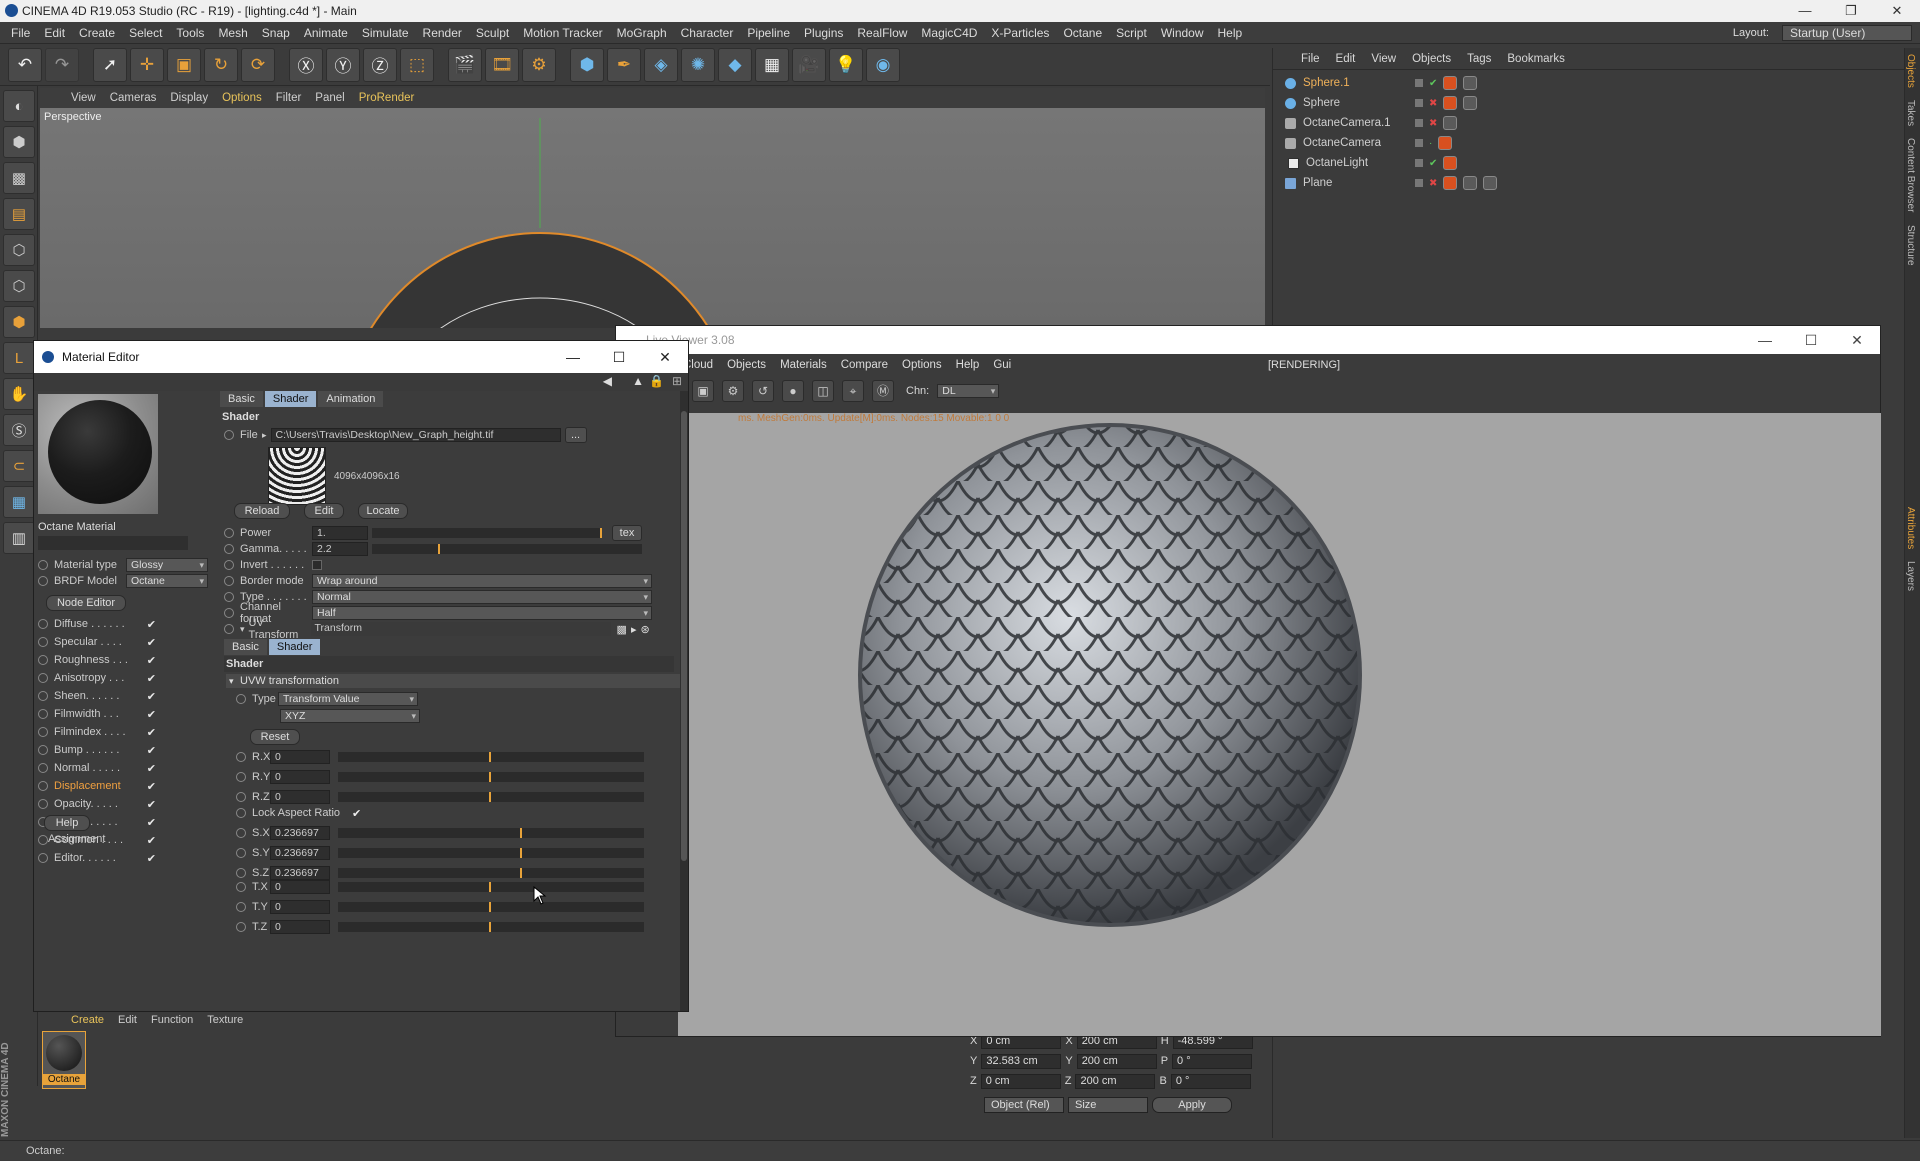  I want to click on render-view-icon: 🎬, so click(465, 64).